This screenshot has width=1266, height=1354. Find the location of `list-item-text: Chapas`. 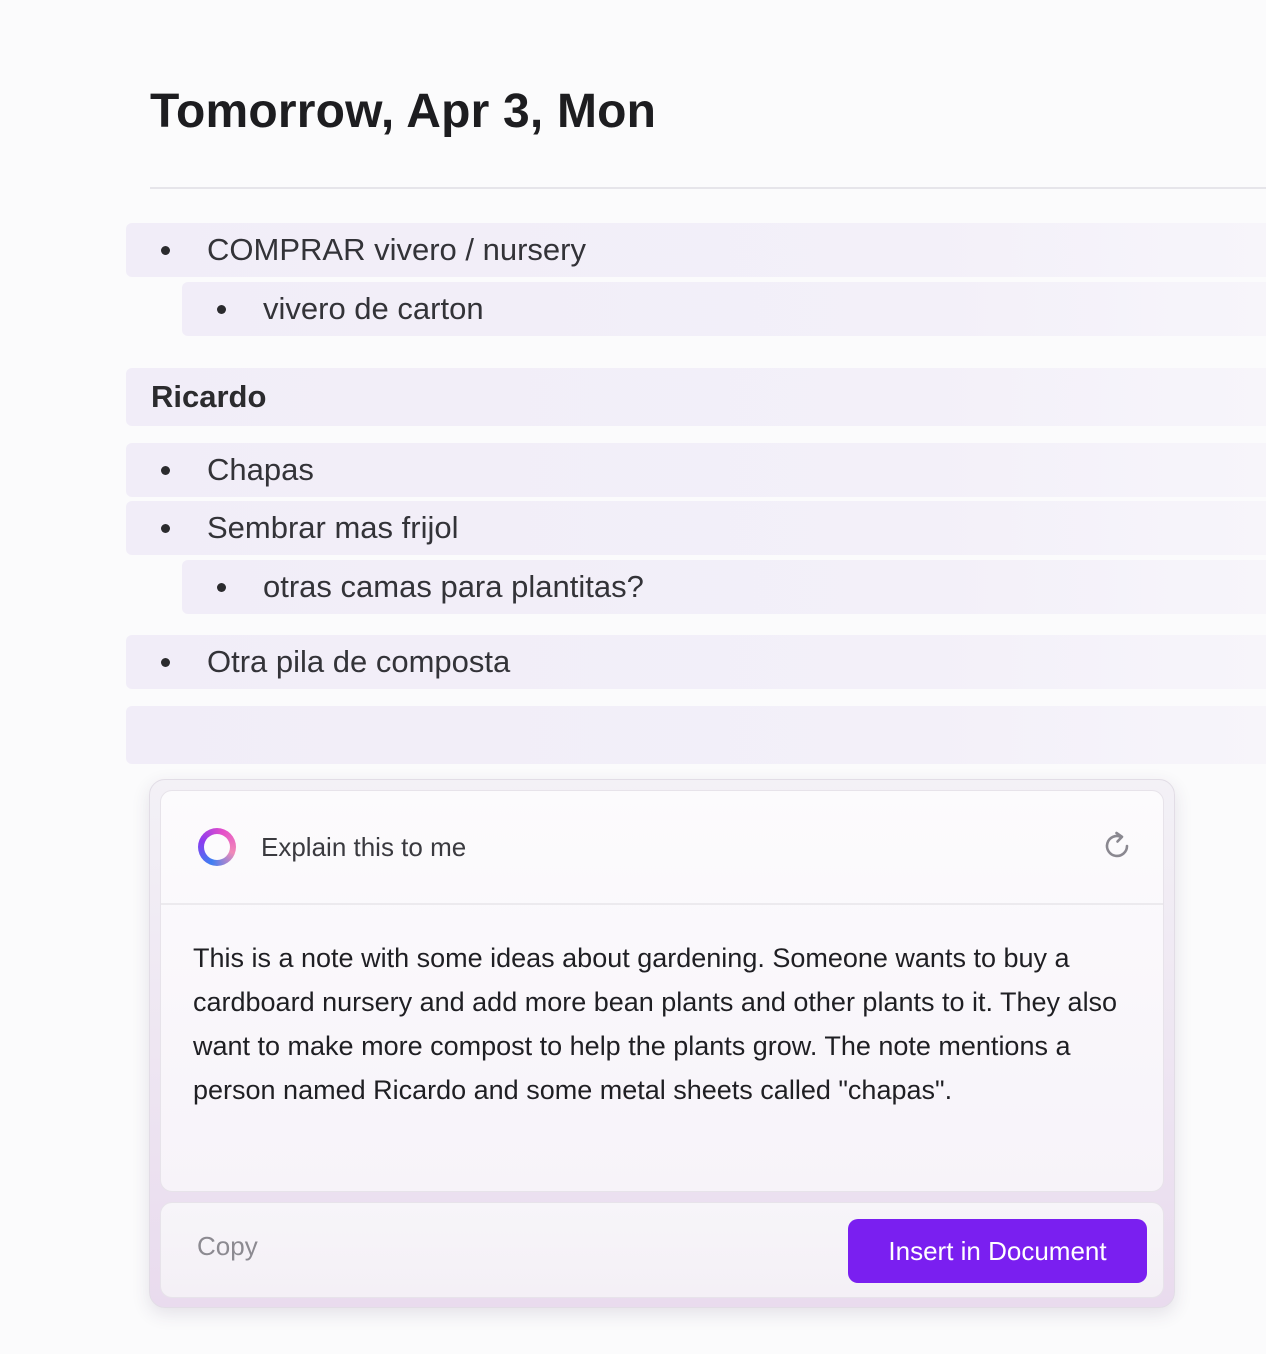

list-item-text: Chapas is located at coordinates (260, 469).